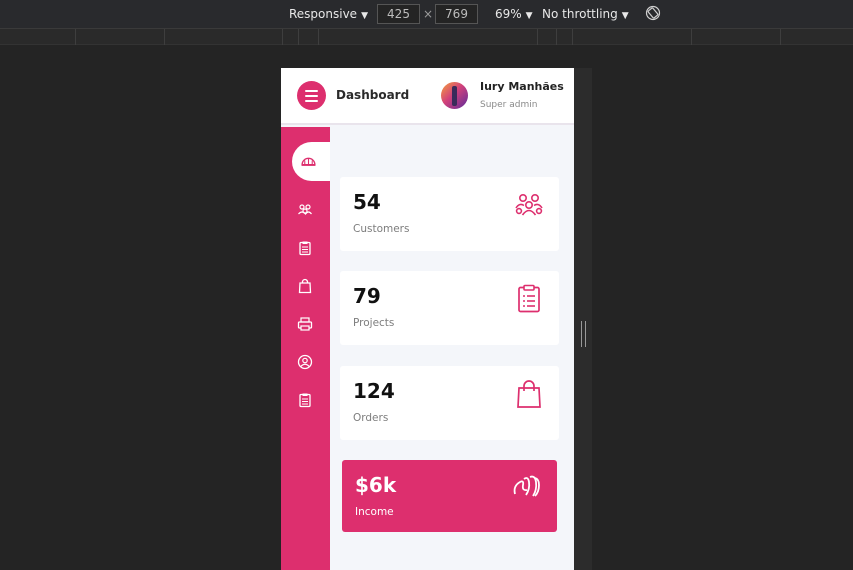 Image resolution: width=853 pixels, height=570 pixels. Describe the element at coordinates (374, 323) in the screenshot. I see `card-label: Projects` at that location.